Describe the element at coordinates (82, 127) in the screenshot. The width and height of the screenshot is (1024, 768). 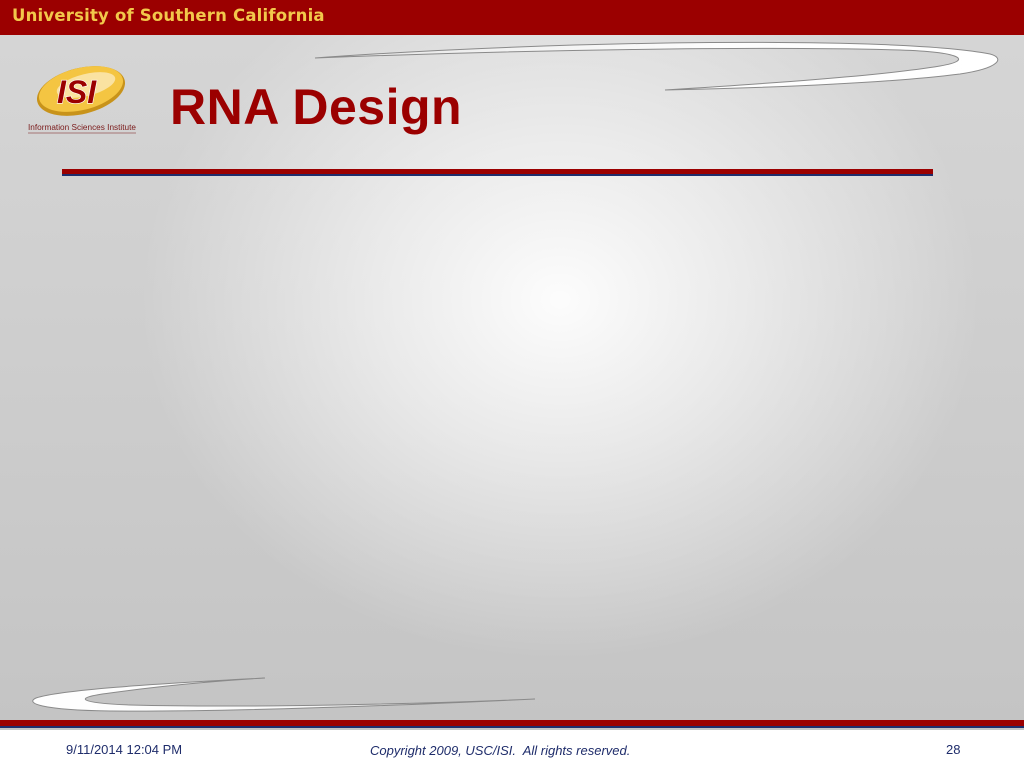
I see `logo-subtitle: Information Sciences Institute` at that location.